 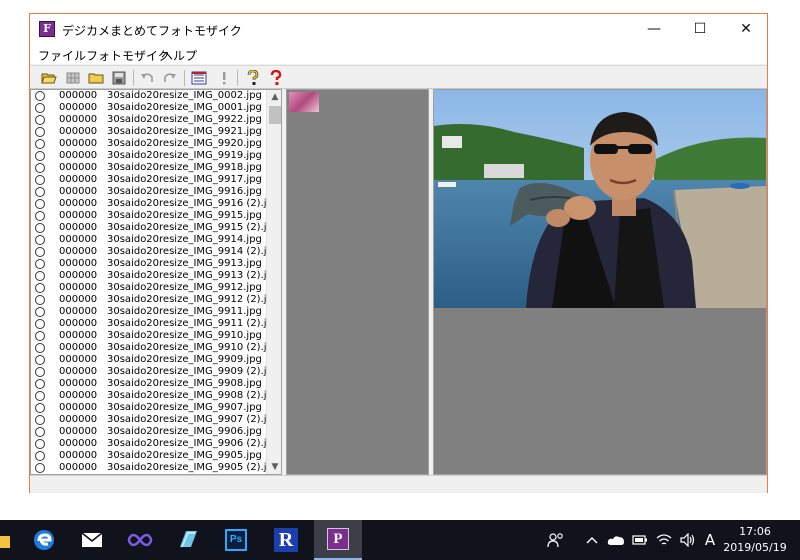 I want to click on infinity-app-icon, so click(x=140, y=540).